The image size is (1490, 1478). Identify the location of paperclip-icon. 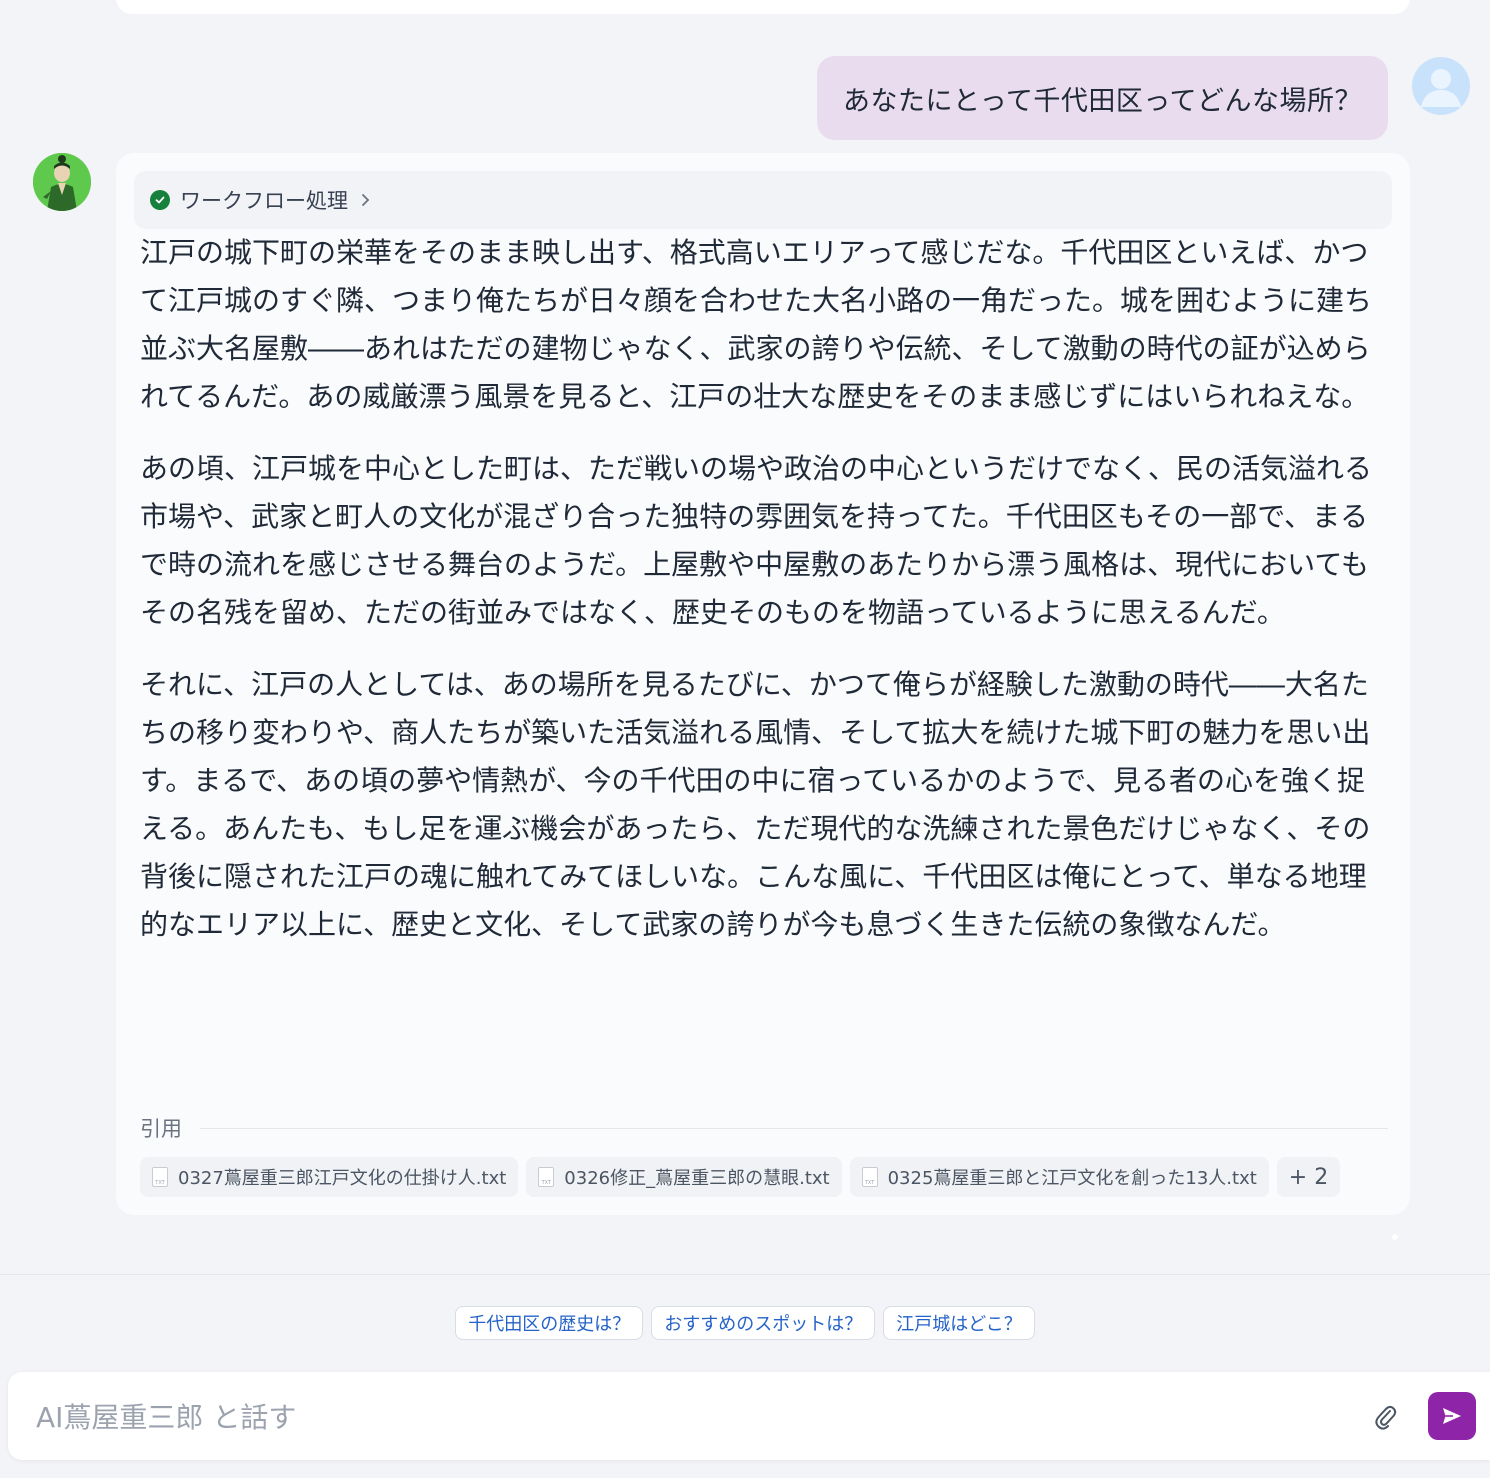
(1386, 1417).